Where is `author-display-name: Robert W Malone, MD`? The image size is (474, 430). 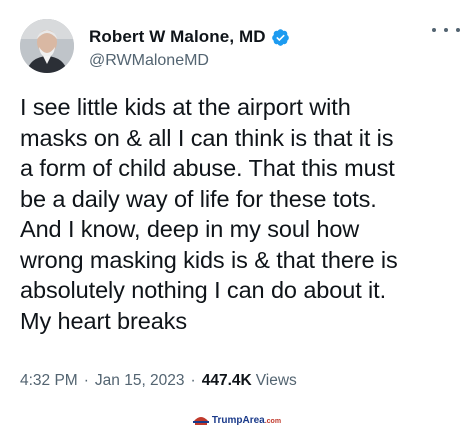
author-display-name: Robert W Malone, MD is located at coordinates (177, 37).